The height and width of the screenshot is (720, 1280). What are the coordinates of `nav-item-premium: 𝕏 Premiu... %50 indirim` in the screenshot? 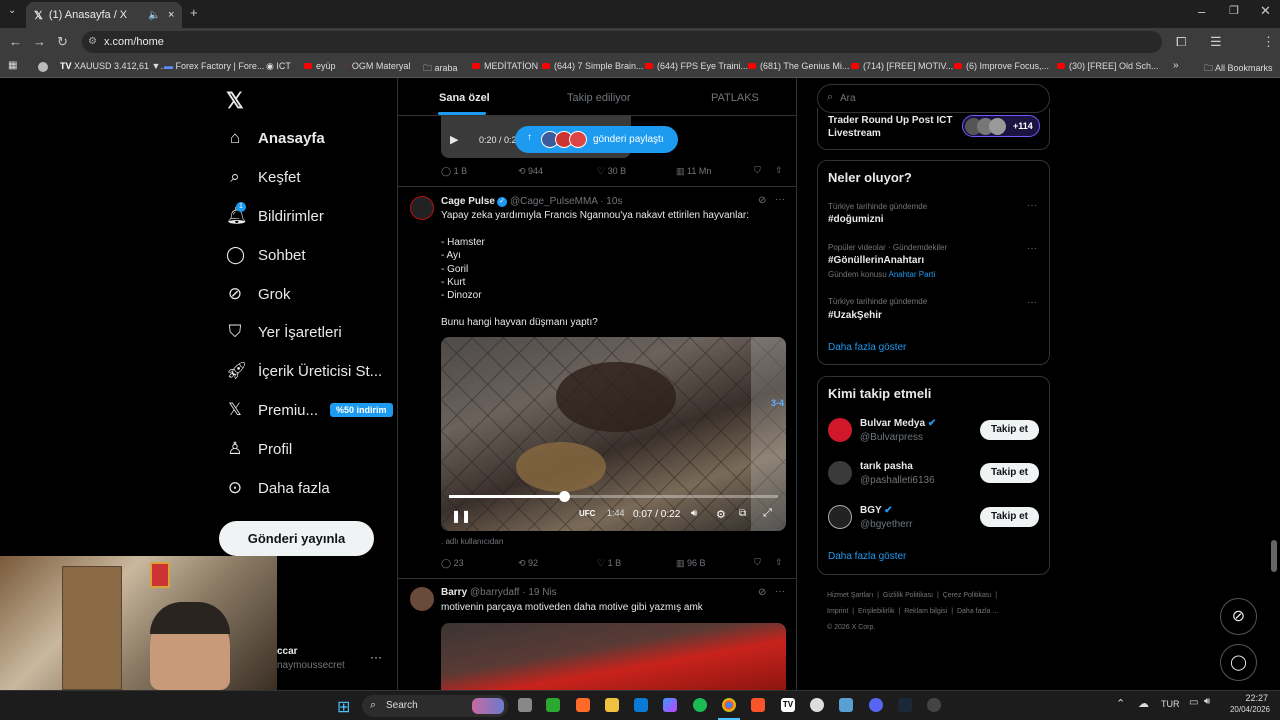 It's located at (309, 410).